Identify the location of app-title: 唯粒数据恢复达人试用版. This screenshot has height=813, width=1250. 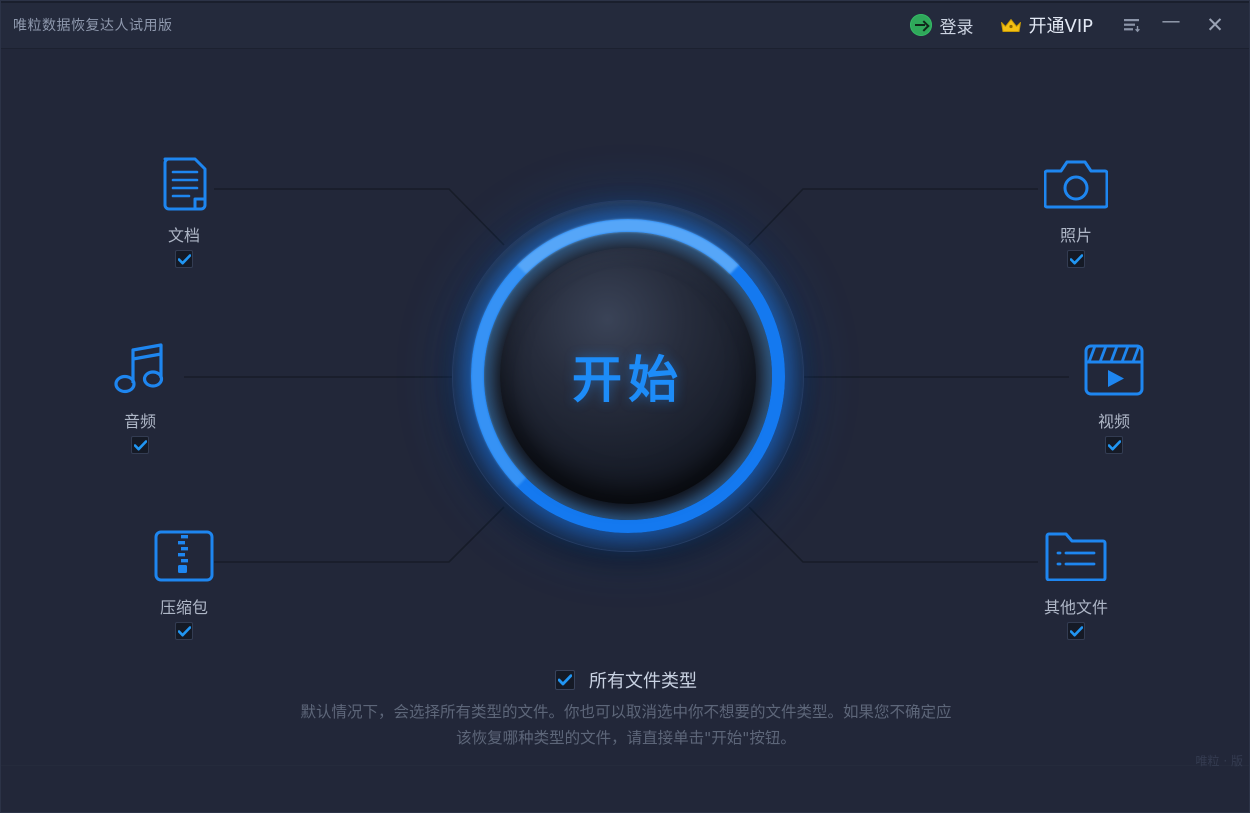
(93, 25).